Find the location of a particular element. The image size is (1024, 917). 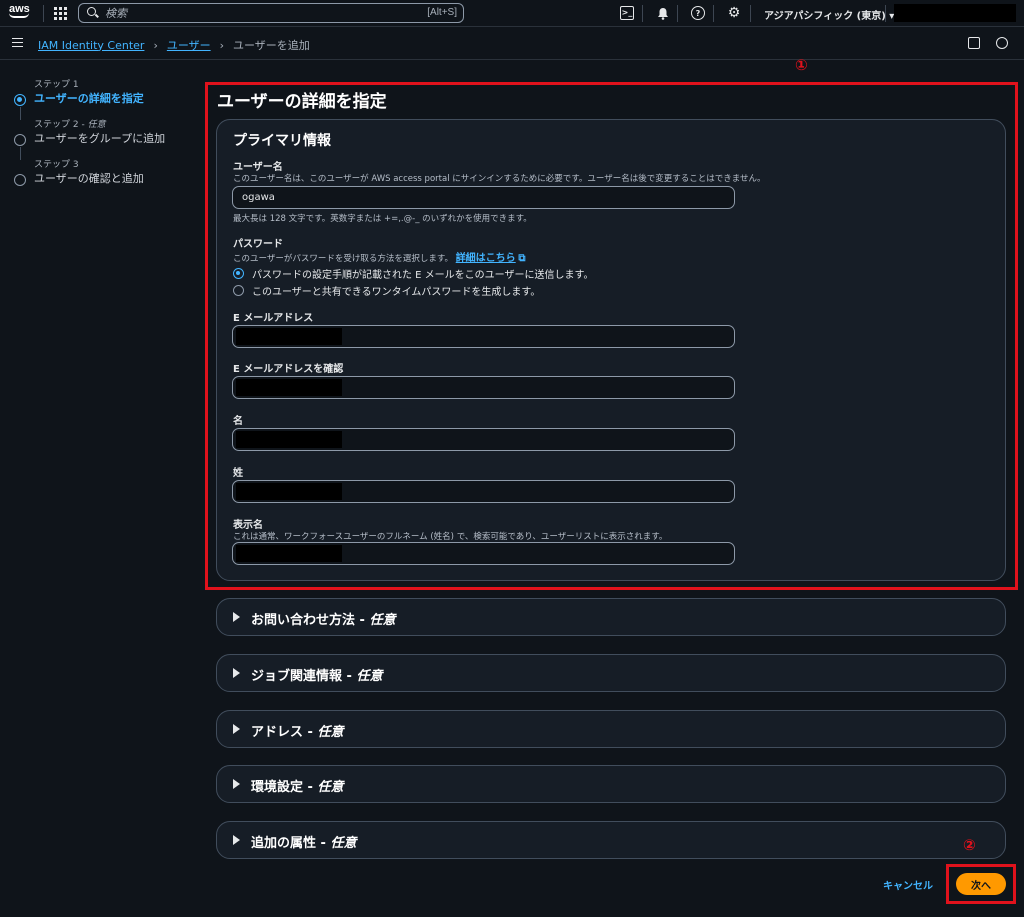

step-number: ステップ 1 is located at coordinates (56, 85).